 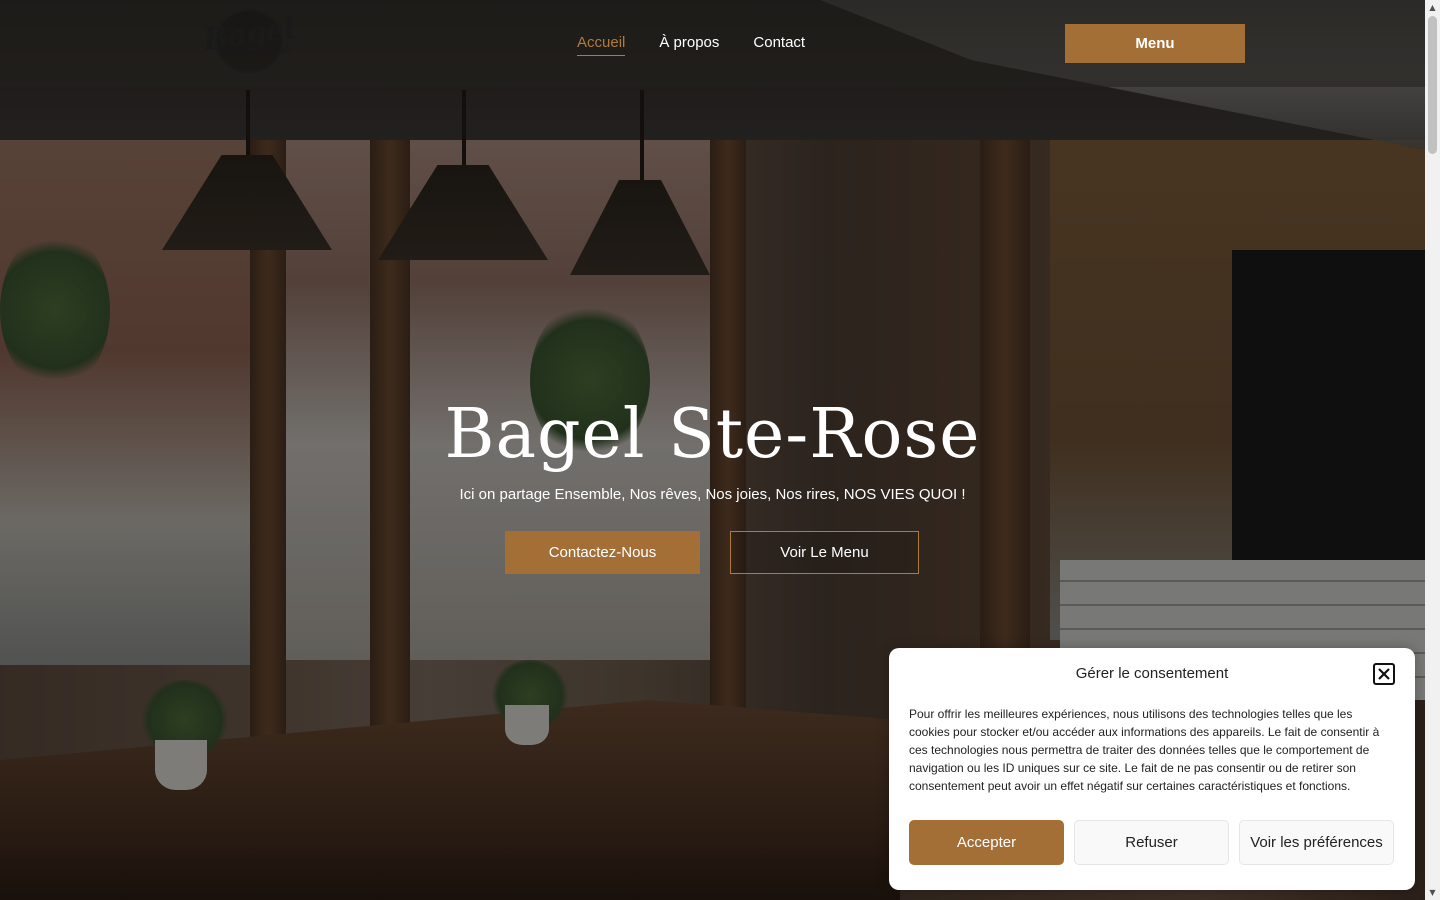 I want to click on menu-button: Menu, so click(x=1155, y=43).